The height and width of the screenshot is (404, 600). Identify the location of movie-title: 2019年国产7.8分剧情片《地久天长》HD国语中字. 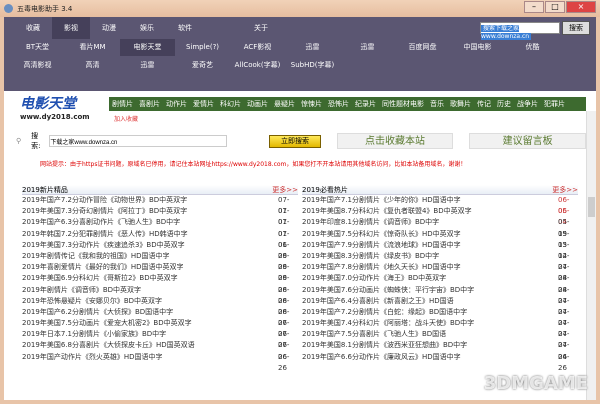
(381, 267).